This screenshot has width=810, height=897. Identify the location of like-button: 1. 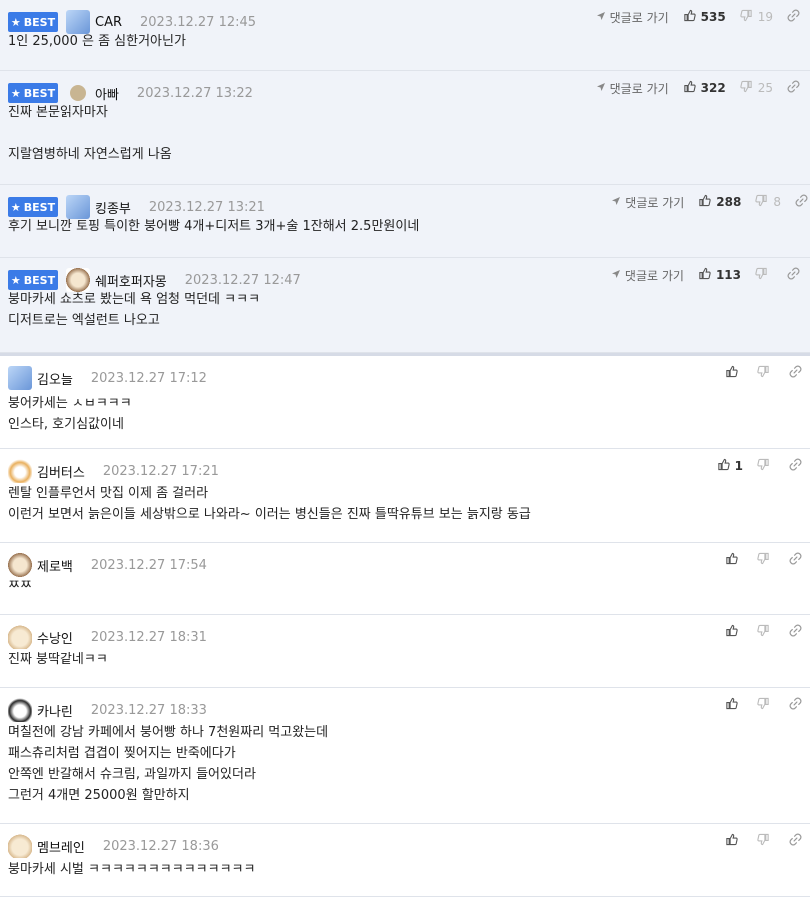
(730, 466).